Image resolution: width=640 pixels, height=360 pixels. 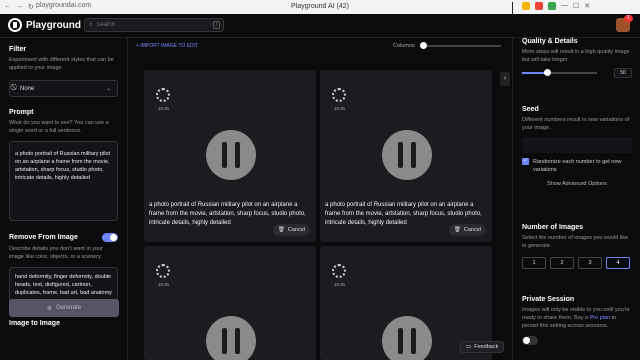 What do you see at coordinates (628, 18) in the screenshot?
I see `notification-badge: 1` at bounding box center [628, 18].